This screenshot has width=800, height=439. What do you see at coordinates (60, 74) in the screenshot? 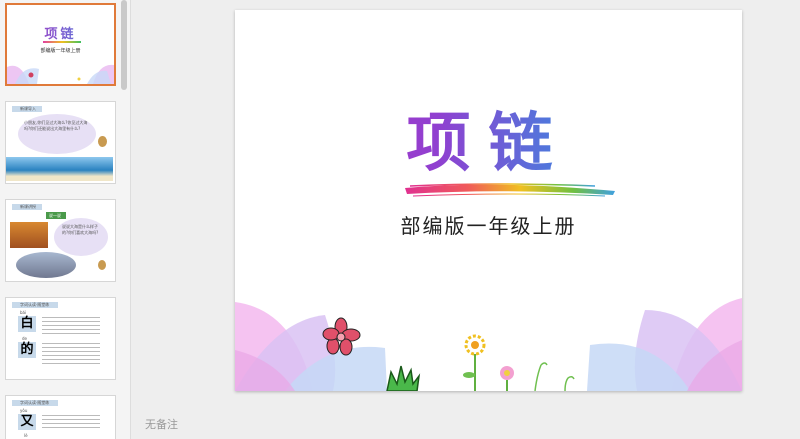
I see `thumbnail-petals-decoration` at bounding box center [60, 74].